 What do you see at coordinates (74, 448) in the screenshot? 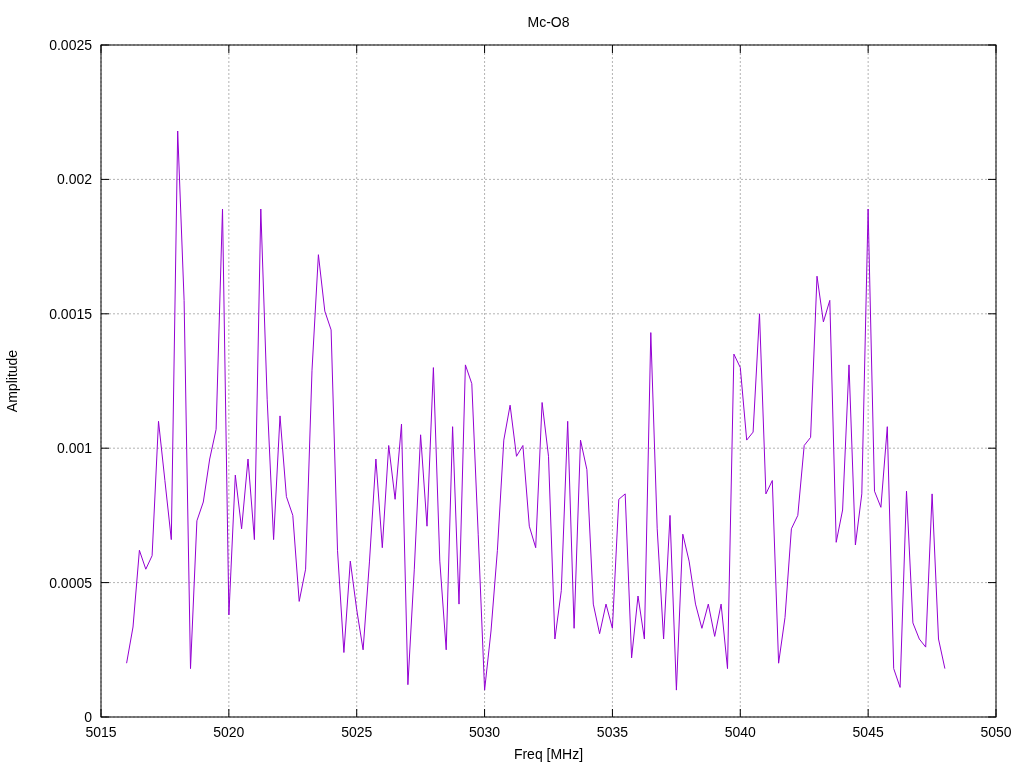
I see `y-tick-label: 0.001` at bounding box center [74, 448].